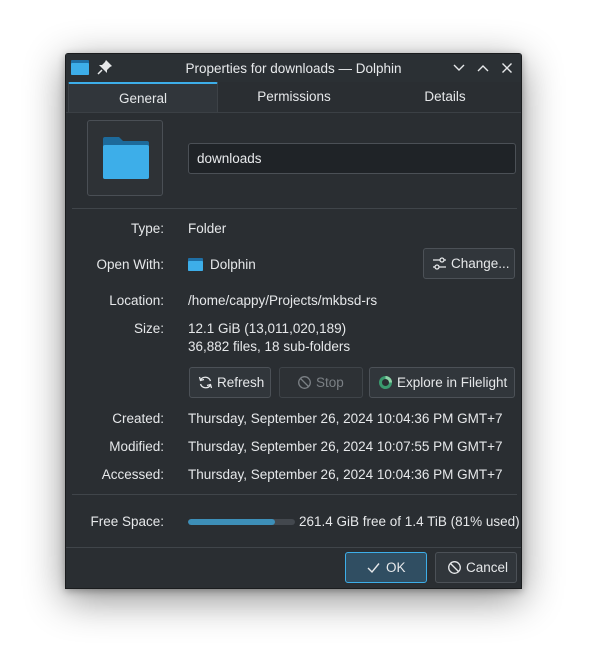 Image resolution: width=589 pixels, height=668 pixels. Describe the element at coordinates (487, 567) in the screenshot. I see `cancel-button-label: Cancel` at that location.